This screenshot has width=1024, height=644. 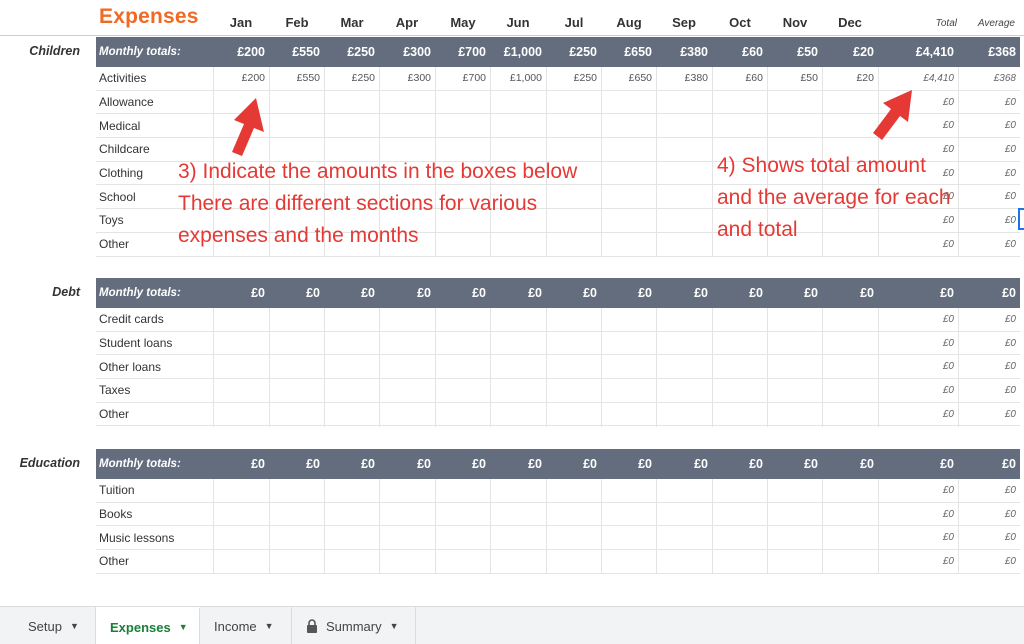 I want to click on amount-input-cell: £250, so click(x=573, y=78).